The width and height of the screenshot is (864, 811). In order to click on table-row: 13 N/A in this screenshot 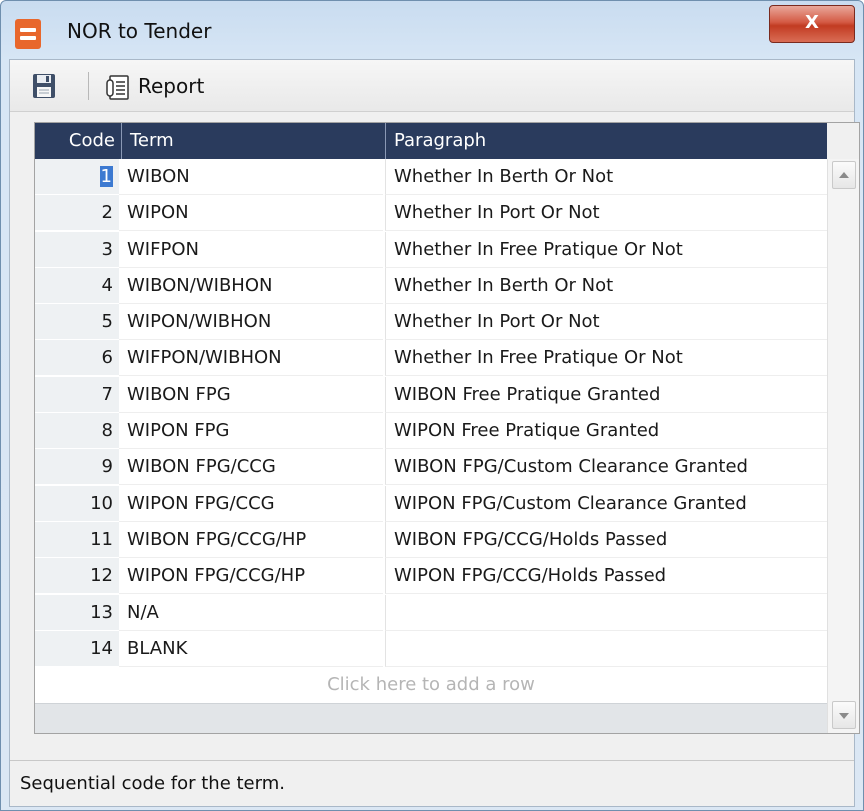, I will do `click(431, 612)`.